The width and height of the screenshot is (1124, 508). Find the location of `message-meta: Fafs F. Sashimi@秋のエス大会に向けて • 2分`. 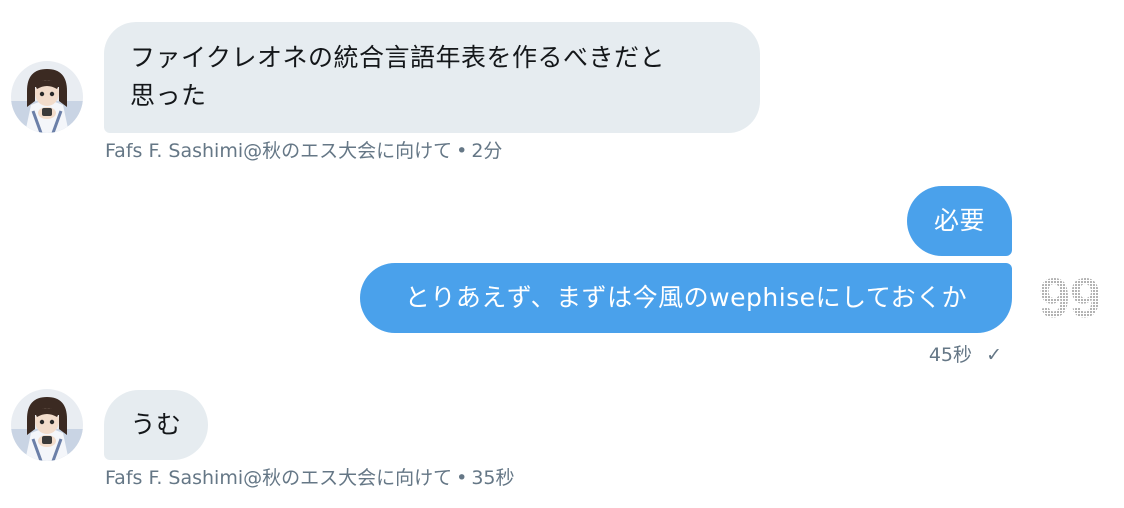

message-meta: Fafs F. Sashimi@秋のエス大会に向けて • 2分 is located at coordinates (303, 151).